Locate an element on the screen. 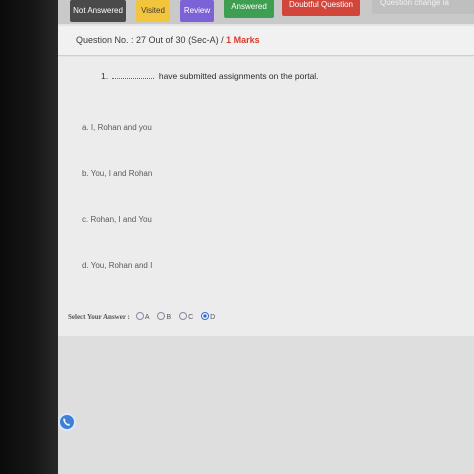  select-answer-label: Select Your Answer : is located at coordinates (99, 317).